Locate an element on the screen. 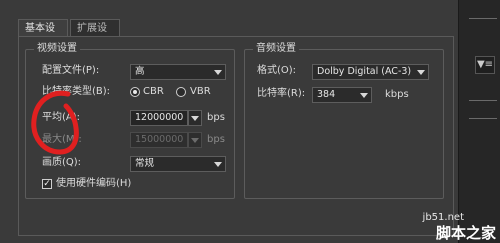 Image resolution: width=500 pixels, height=243 pixels. hw-encode-label: 使用硬件编码(H) is located at coordinates (94, 183).